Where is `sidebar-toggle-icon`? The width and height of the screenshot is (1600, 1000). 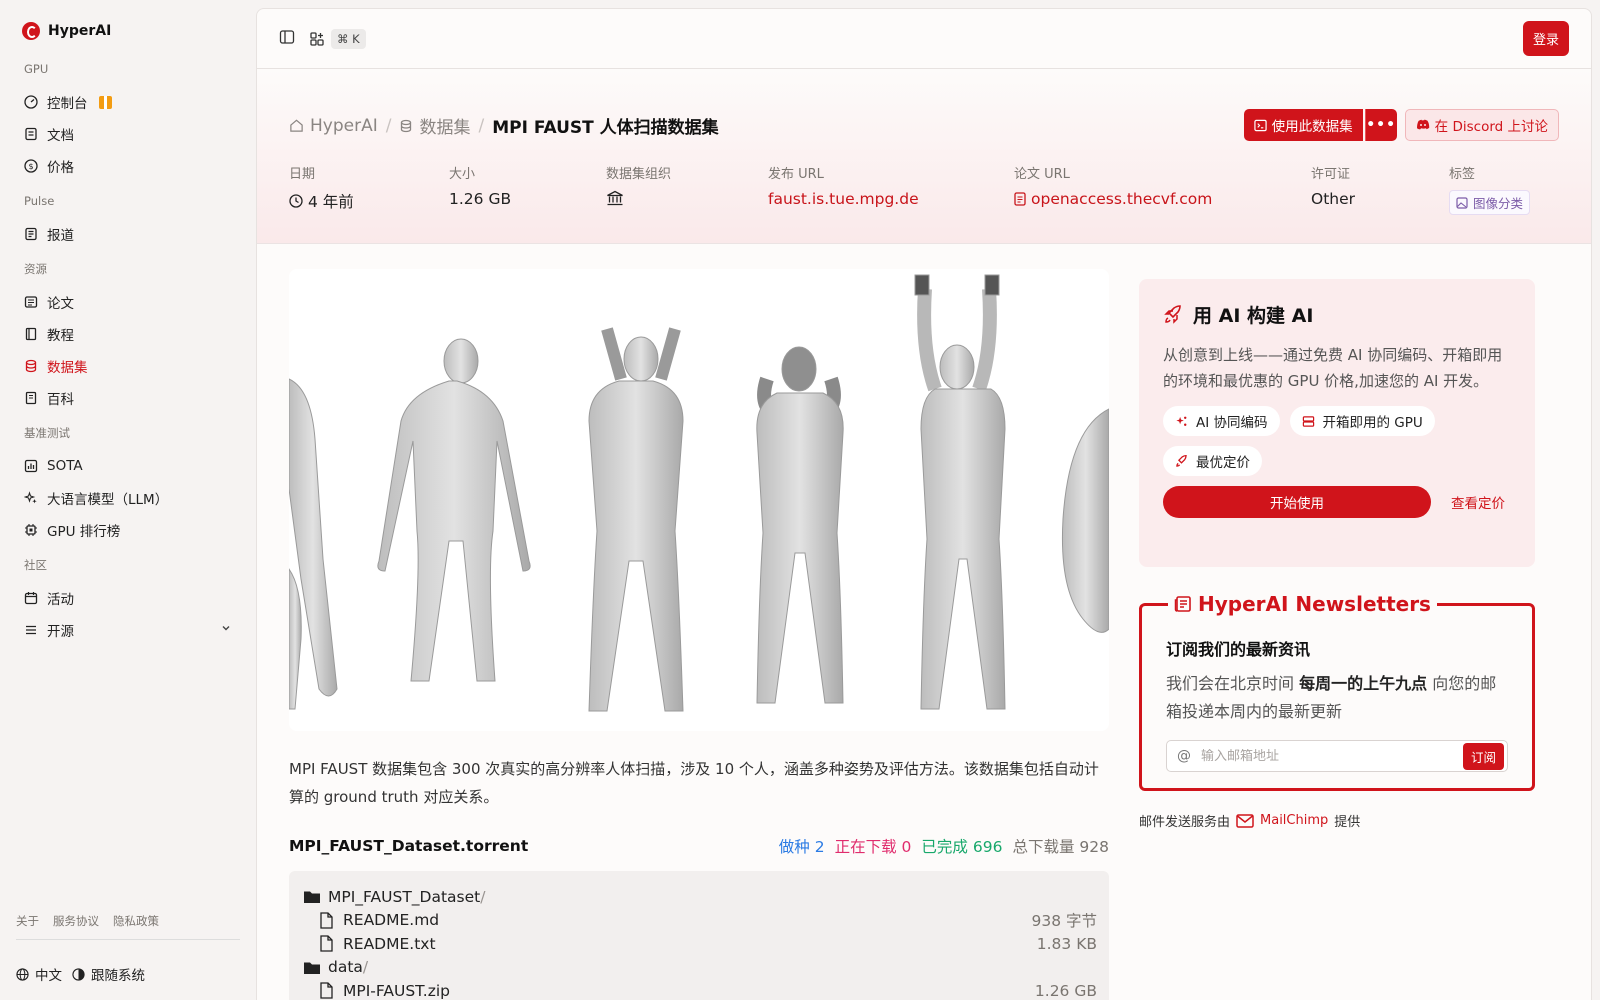
sidebar-toggle-icon is located at coordinates (287, 39).